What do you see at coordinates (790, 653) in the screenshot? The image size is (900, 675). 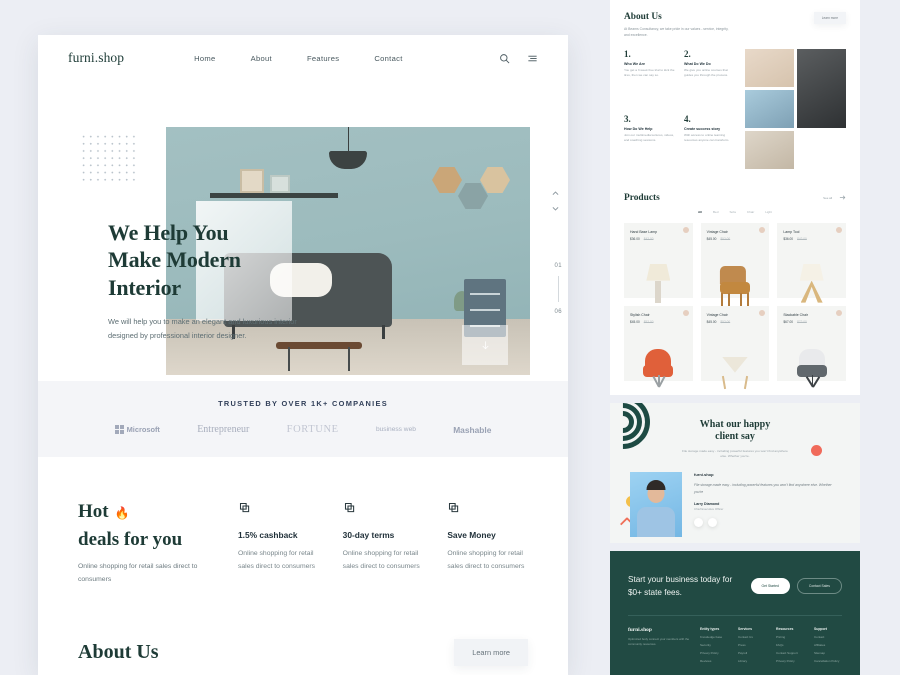 I see `footer-link: Contact Support` at bounding box center [790, 653].